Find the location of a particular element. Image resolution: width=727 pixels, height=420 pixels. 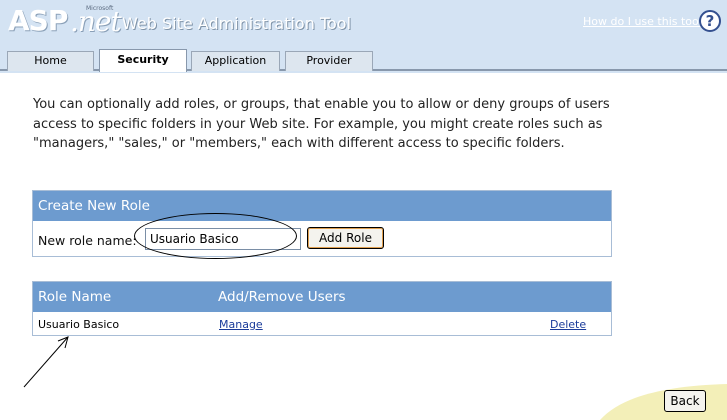

help-icon: ? is located at coordinates (710, 21).